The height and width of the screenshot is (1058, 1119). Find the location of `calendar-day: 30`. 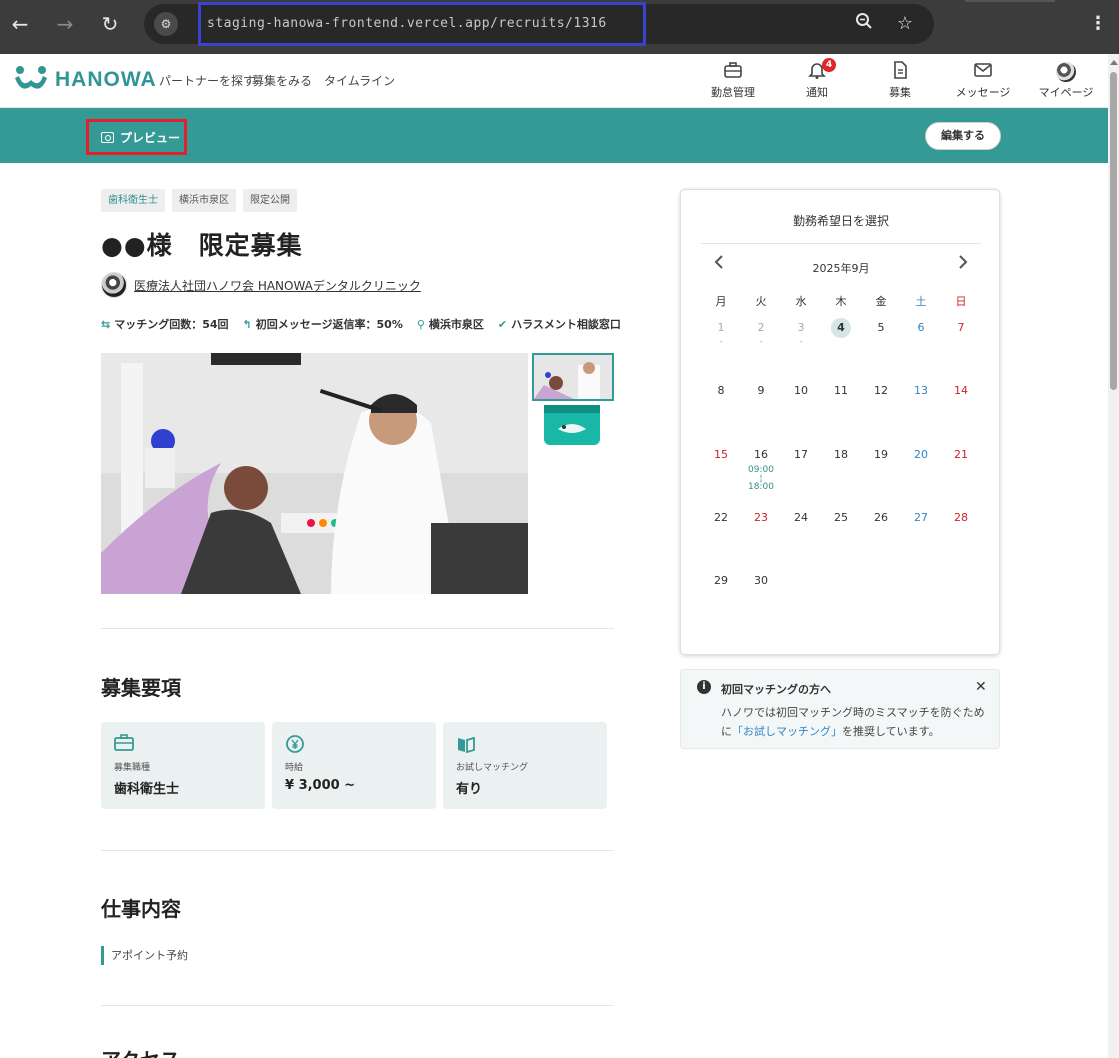

calendar-day: 30 is located at coordinates (761, 581).